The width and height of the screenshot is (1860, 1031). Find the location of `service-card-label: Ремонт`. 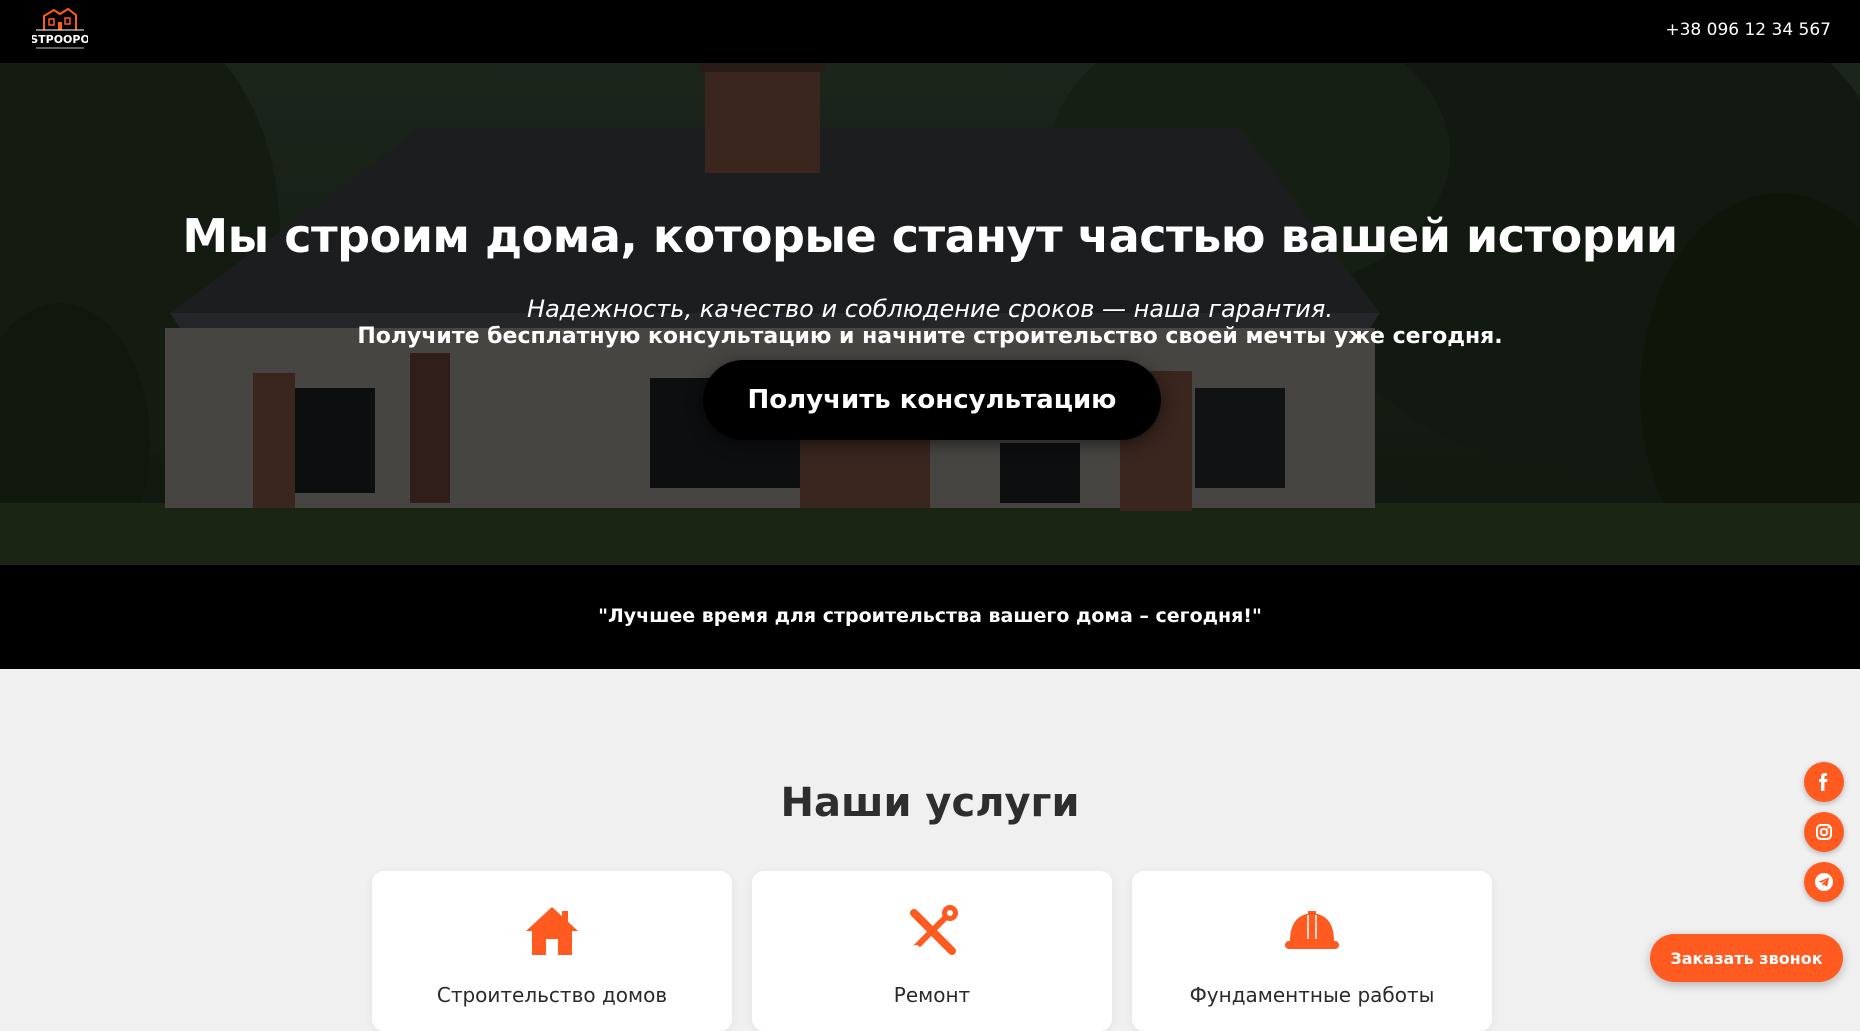

service-card-label: Ремонт is located at coordinates (932, 995).